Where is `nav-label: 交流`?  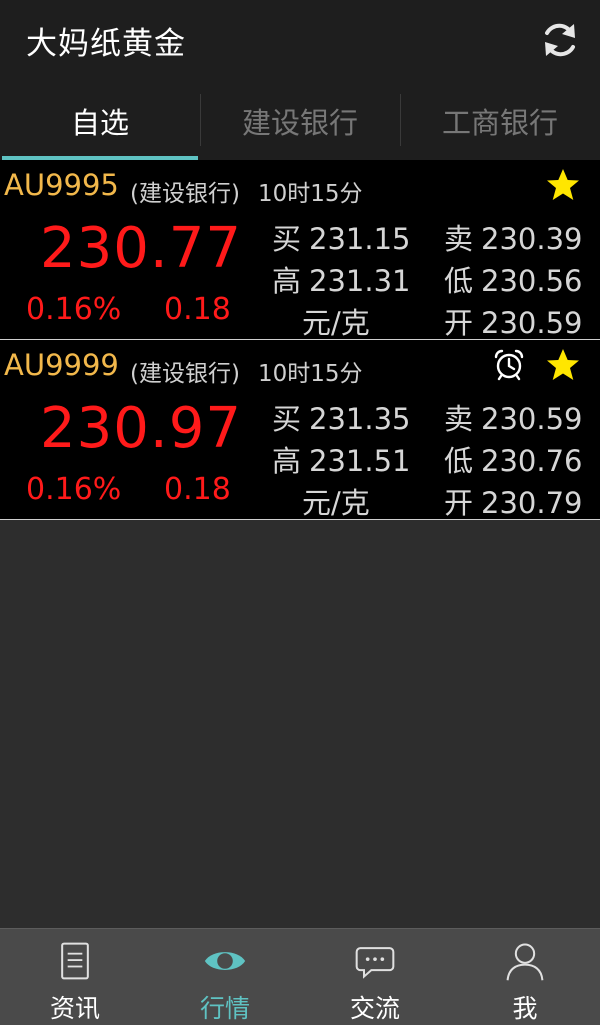 nav-label: 交流 is located at coordinates (374, 1008).